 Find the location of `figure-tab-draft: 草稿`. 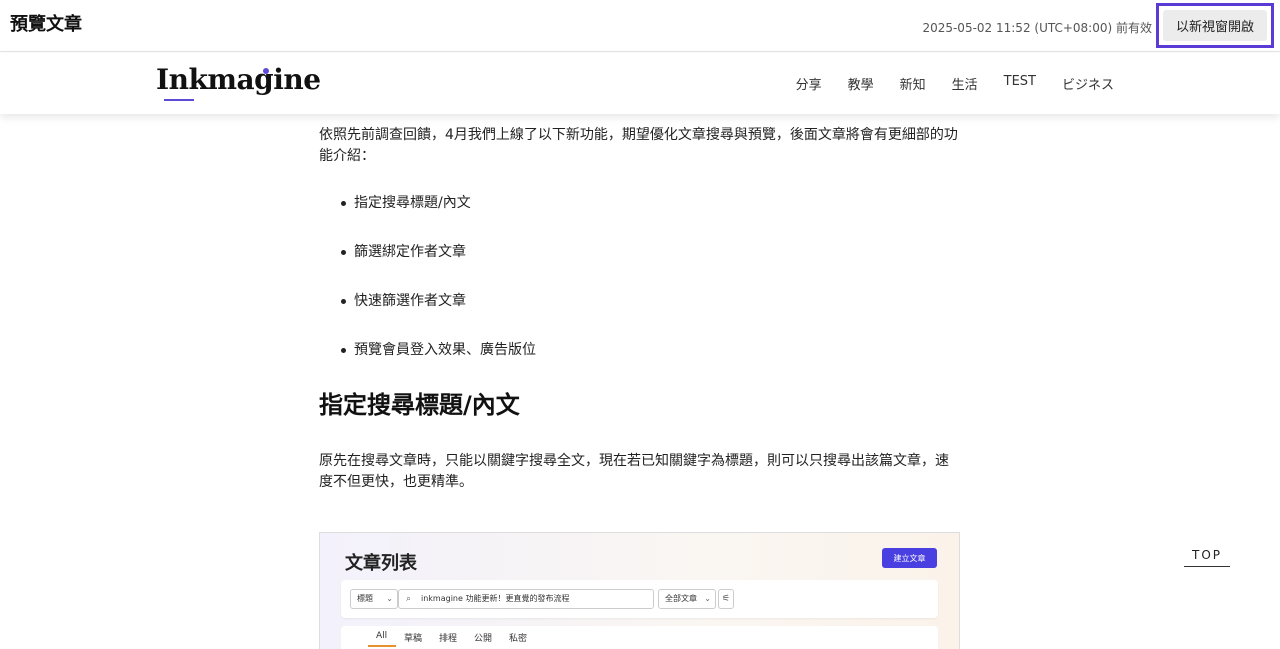

figure-tab-draft: 草稿 is located at coordinates (413, 639).